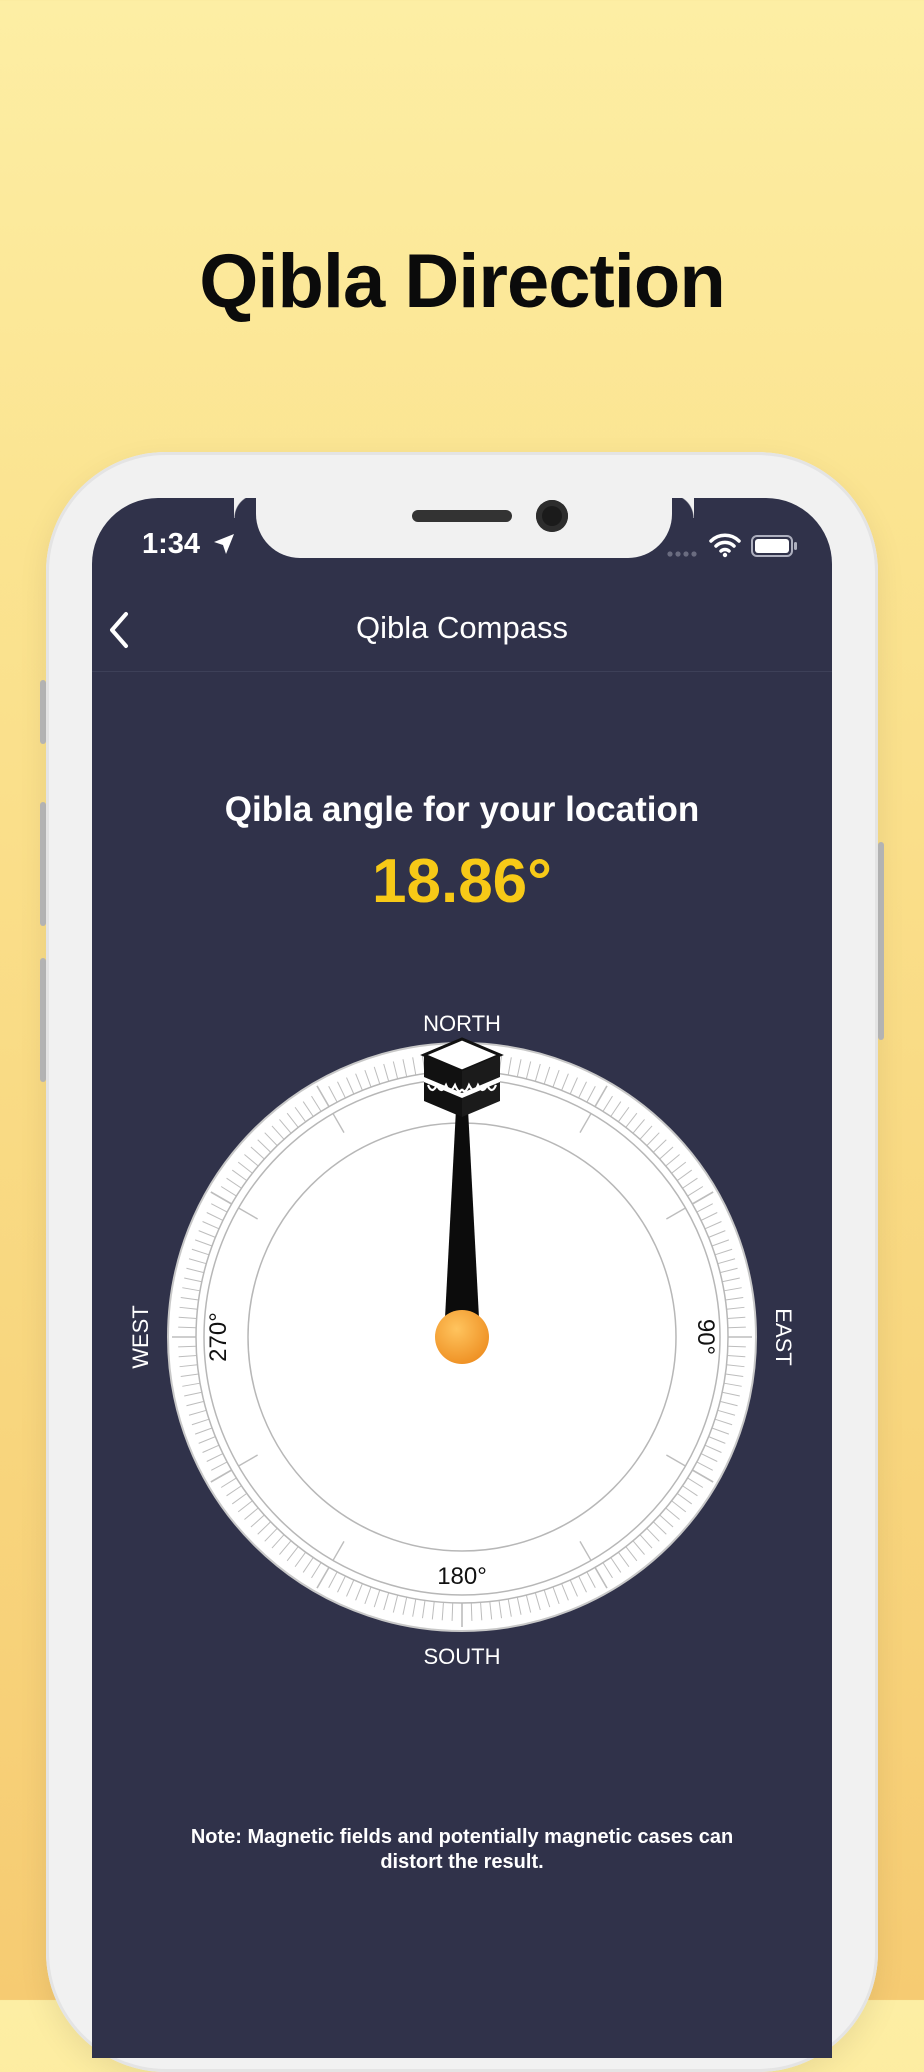  What do you see at coordinates (725, 545) in the screenshot?
I see `wifi-icon` at bounding box center [725, 545].